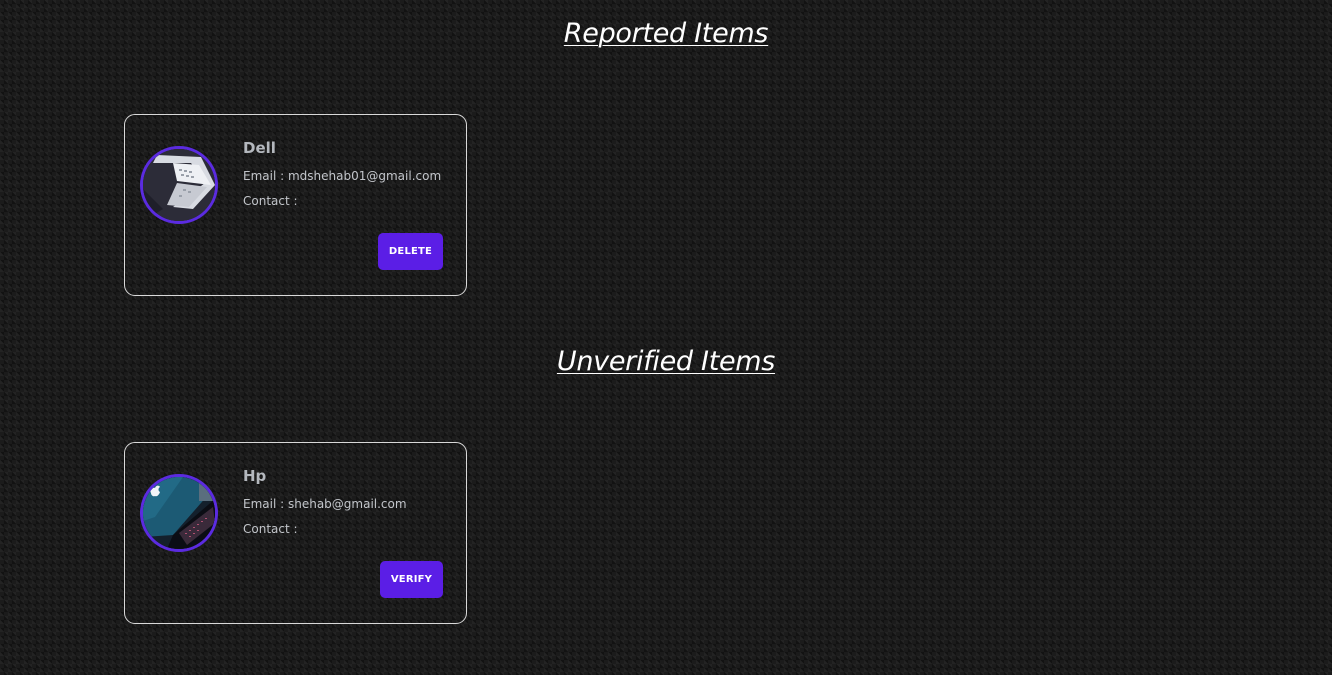  Describe the element at coordinates (666, 361) in the screenshot. I see `unverified-items-title: Unverified Items` at that location.